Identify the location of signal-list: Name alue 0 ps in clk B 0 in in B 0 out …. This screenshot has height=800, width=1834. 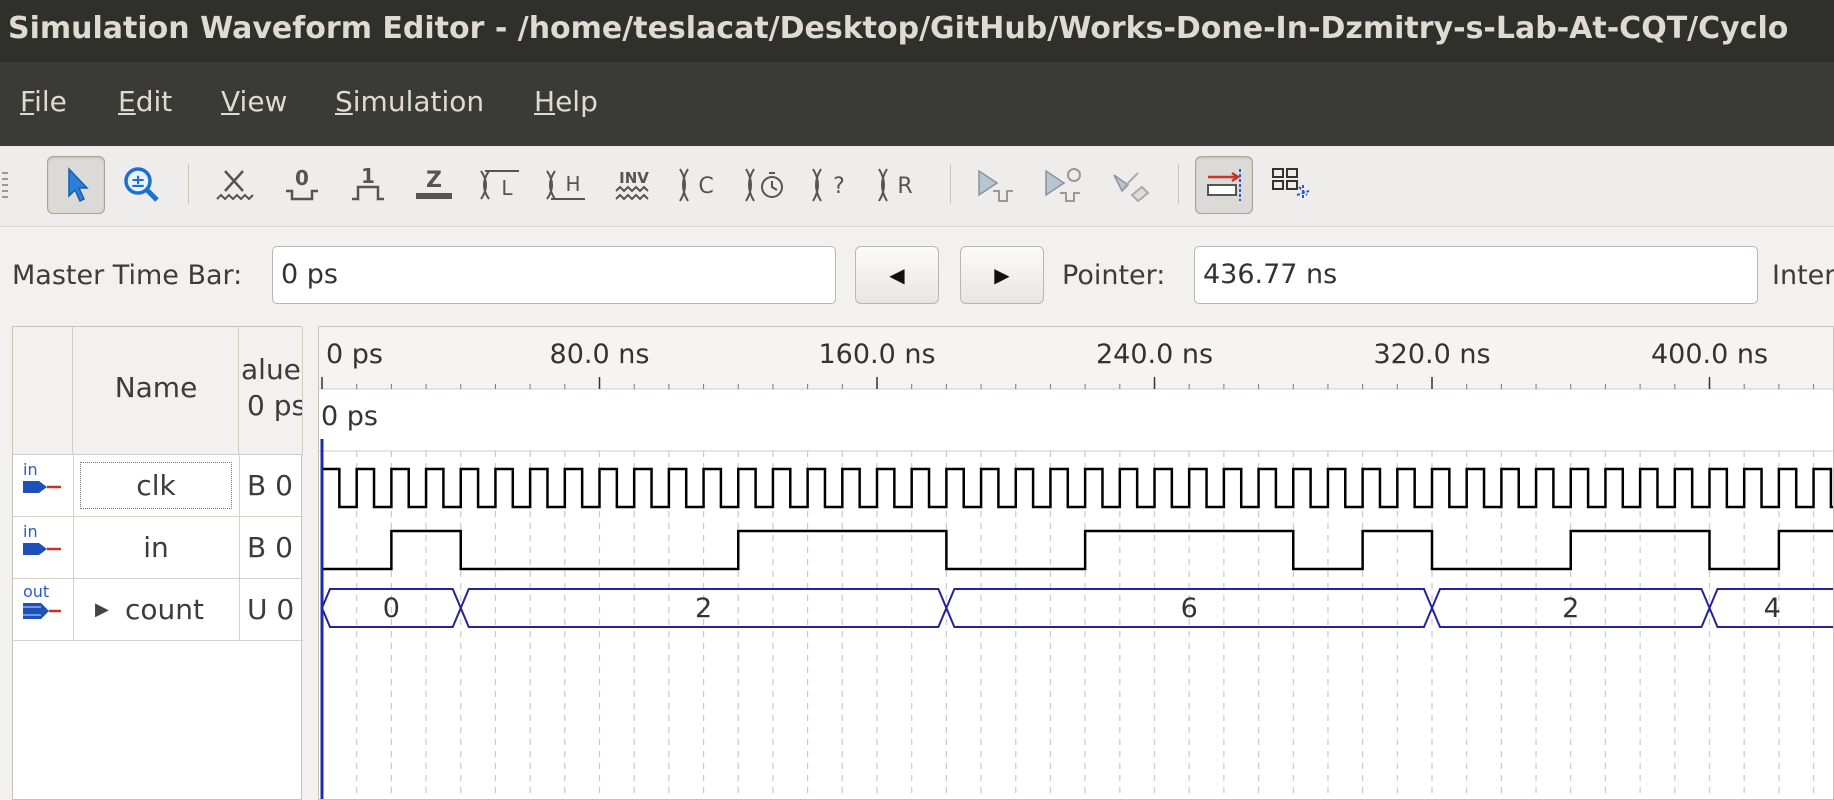
(157, 563).